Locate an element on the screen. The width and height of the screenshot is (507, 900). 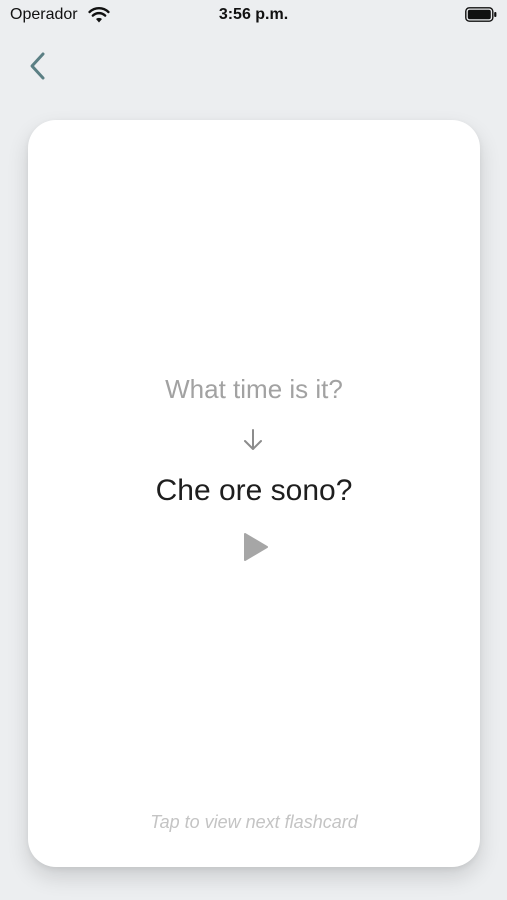
status-time: 3:56 p.m. is located at coordinates (253, 14).